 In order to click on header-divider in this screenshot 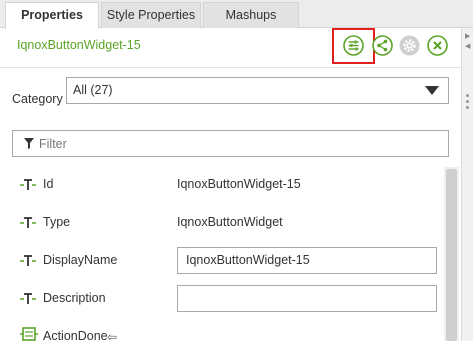, I will do `click(230, 67)`.